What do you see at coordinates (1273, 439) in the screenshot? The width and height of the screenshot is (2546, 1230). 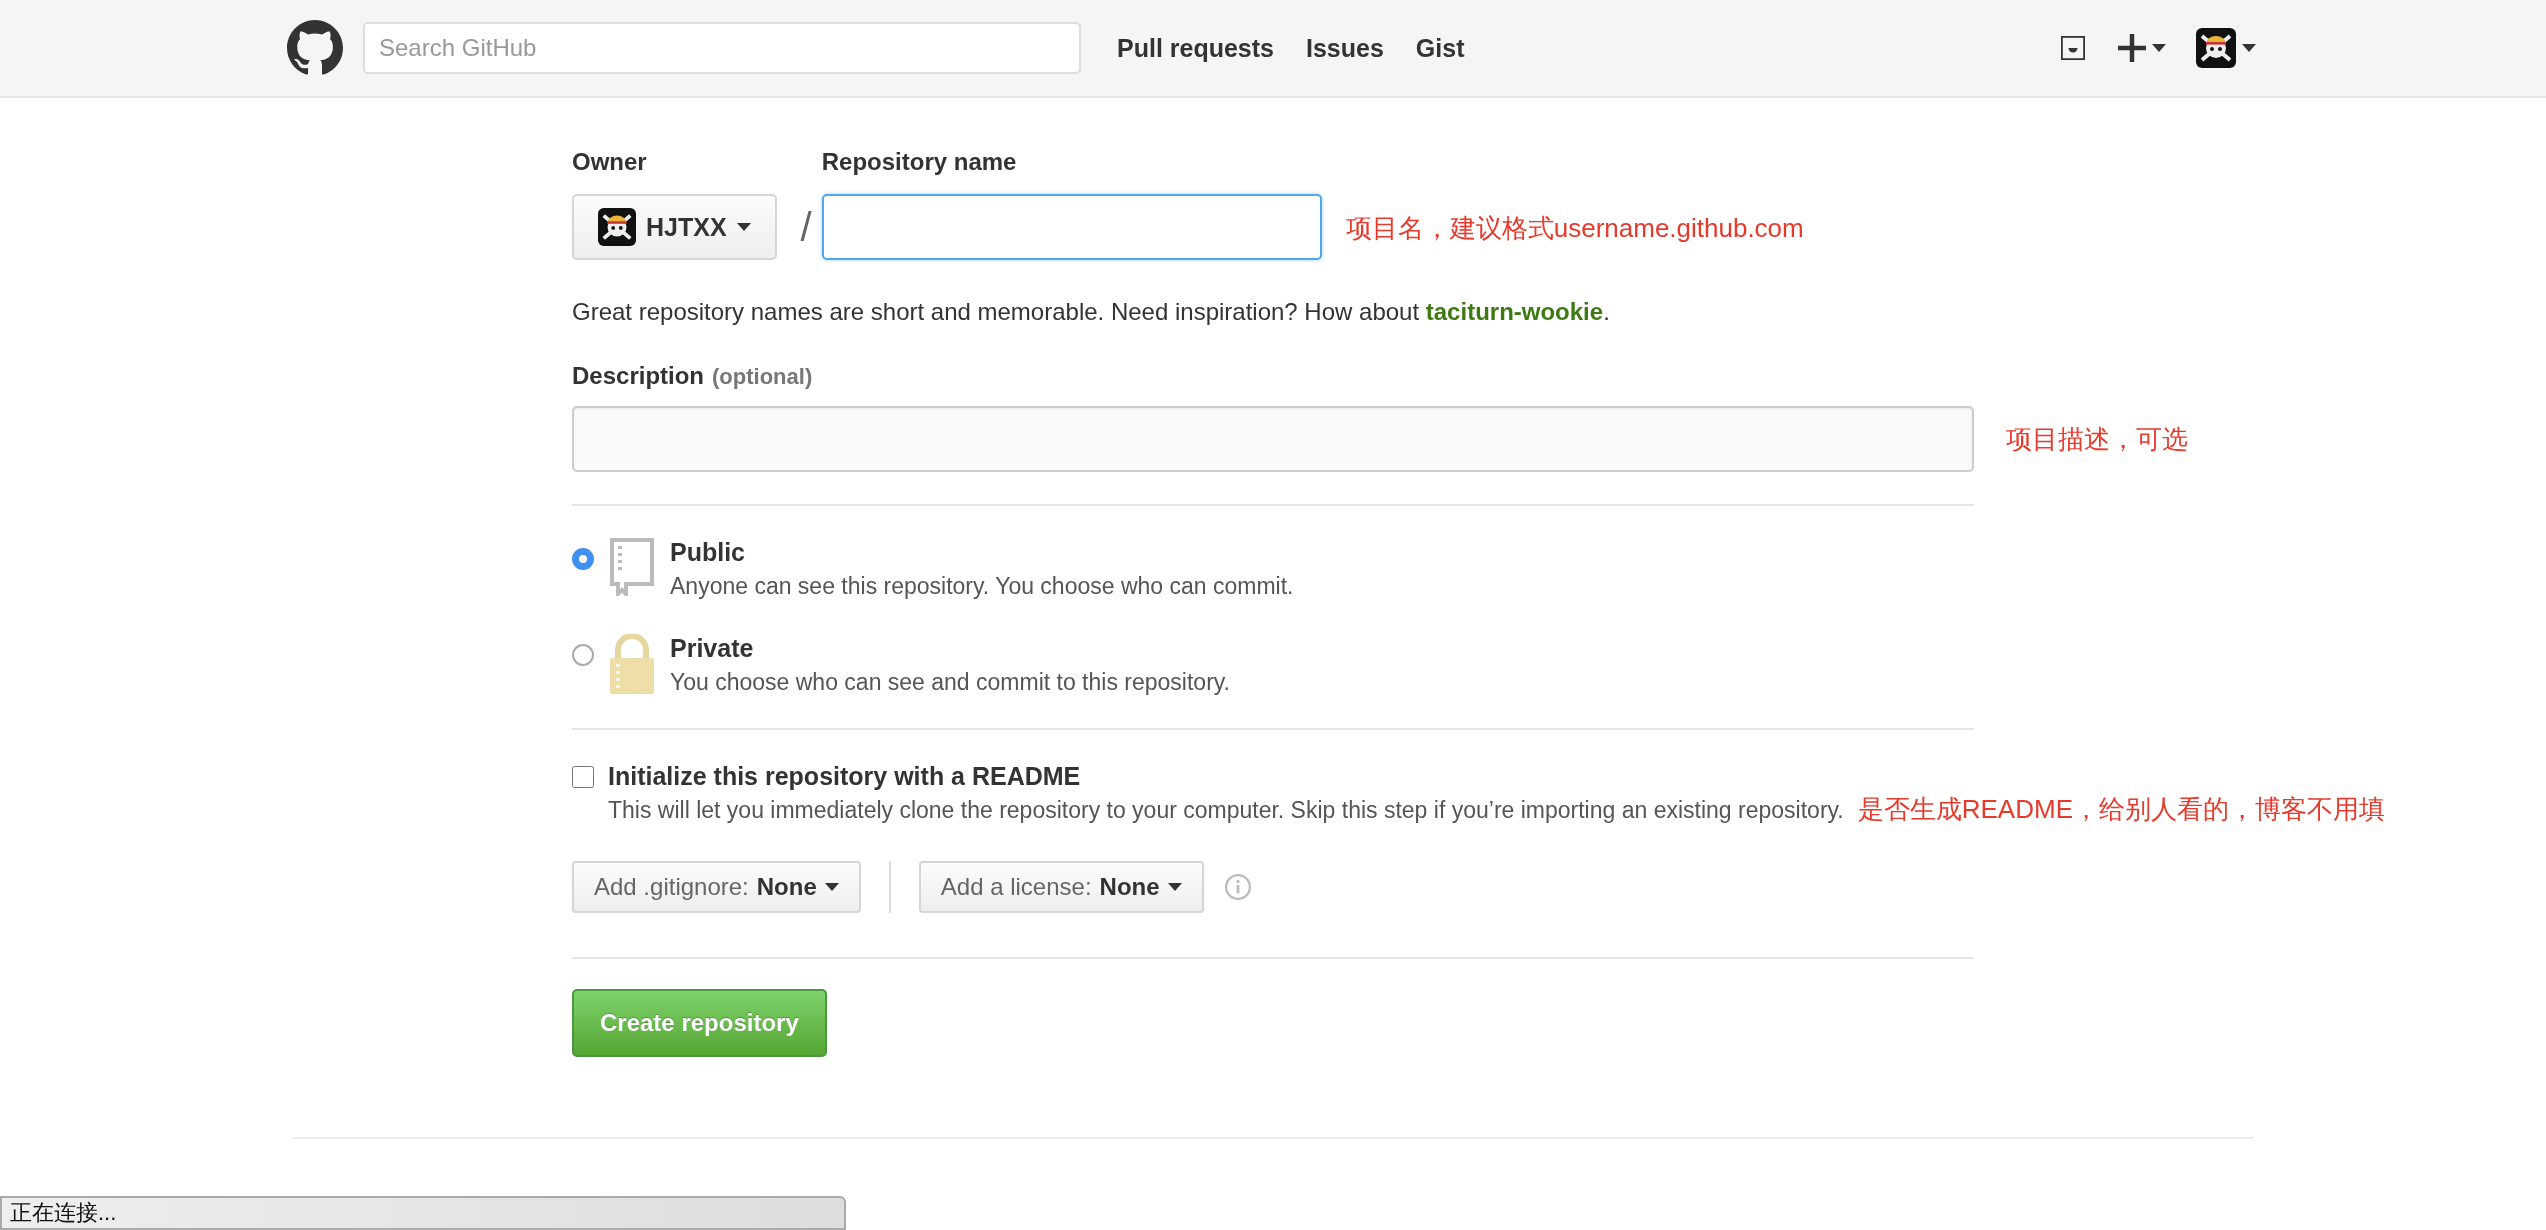 I see `description-field` at bounding box center [1273, 439].